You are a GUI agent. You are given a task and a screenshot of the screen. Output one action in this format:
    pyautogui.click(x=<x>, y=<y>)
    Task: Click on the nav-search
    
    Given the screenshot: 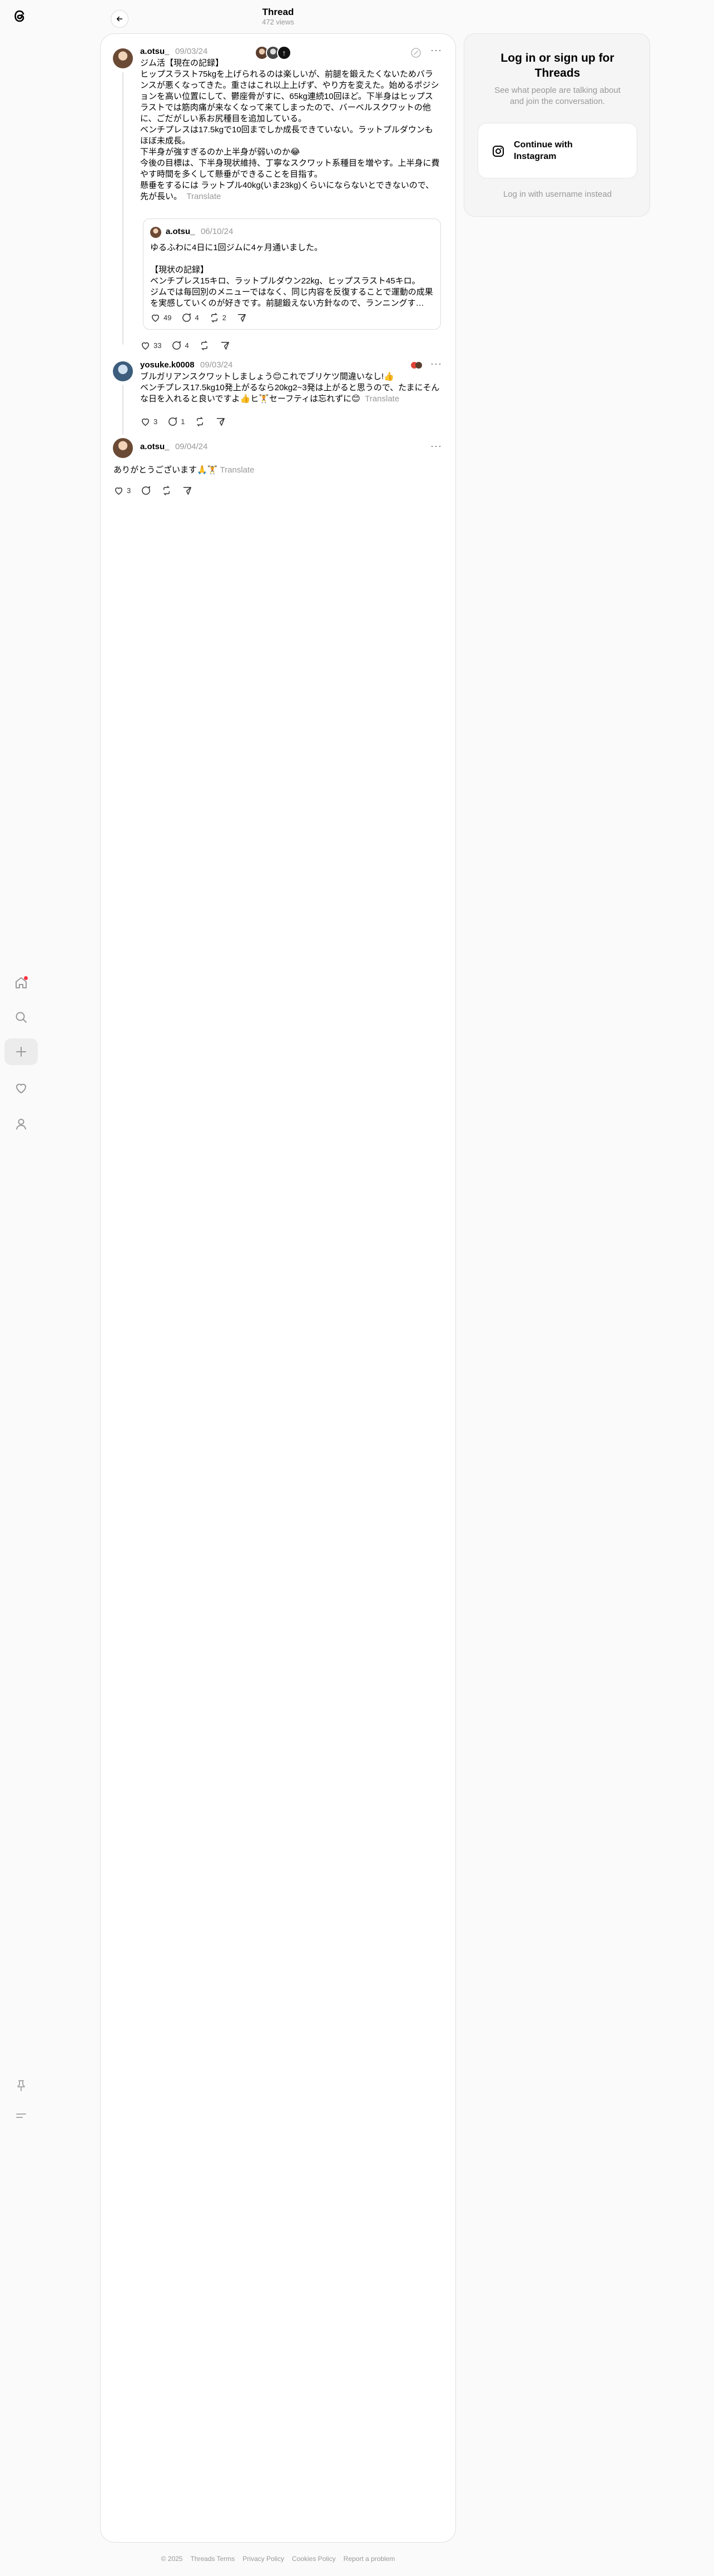 What is the action you would take?
    pyautogui.click(x=21, y=1018)
    